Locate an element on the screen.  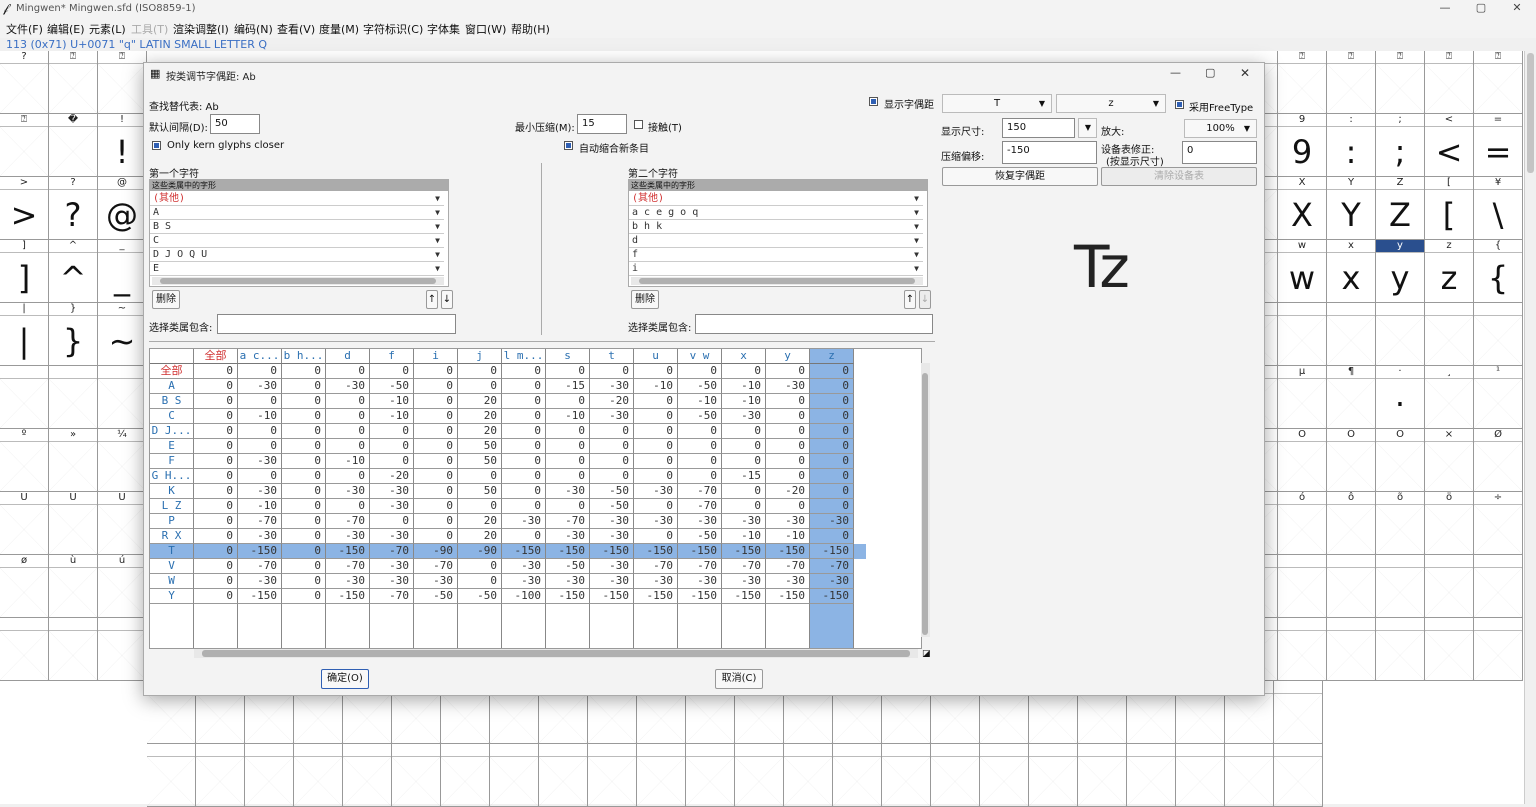
first-class-hscroll is located at coordinates (298, 281).